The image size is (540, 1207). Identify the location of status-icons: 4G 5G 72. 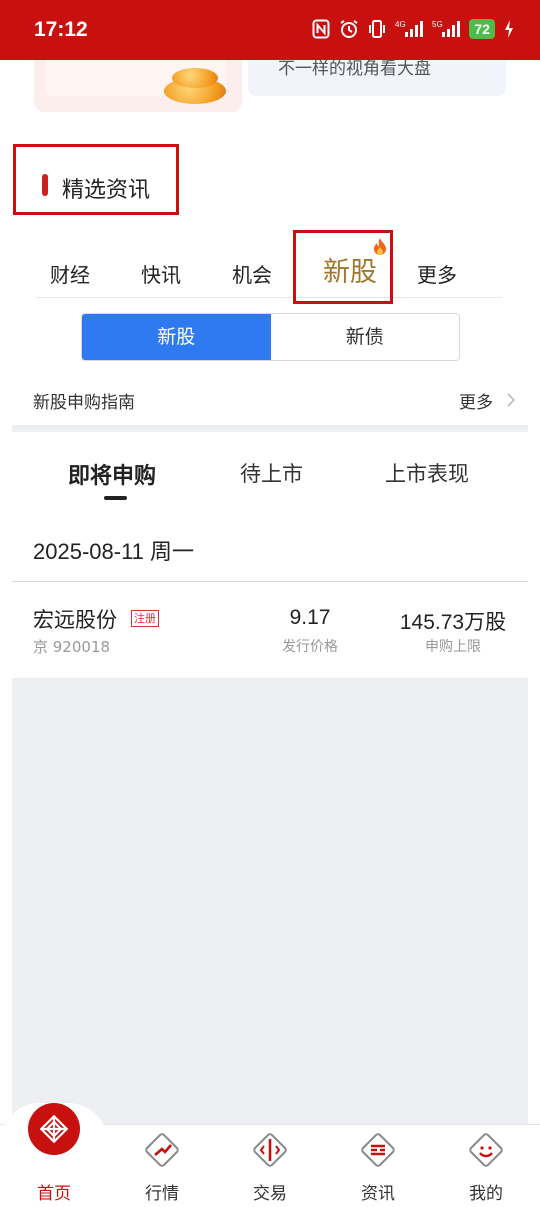
(413, 29).